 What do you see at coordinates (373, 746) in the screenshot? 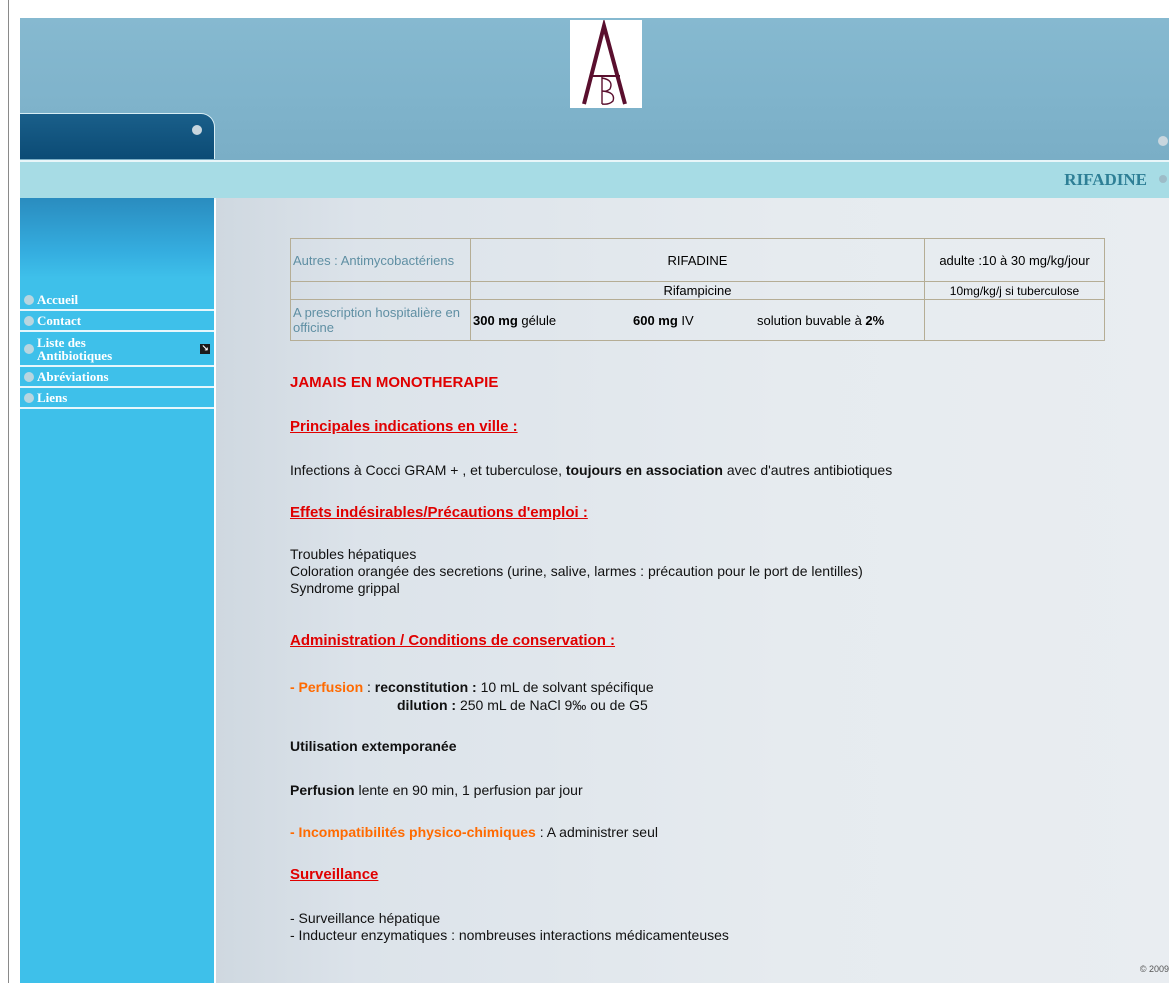
I see `extemporanee-text: Utilisation extemporanée` at bounding box center [373, 746].